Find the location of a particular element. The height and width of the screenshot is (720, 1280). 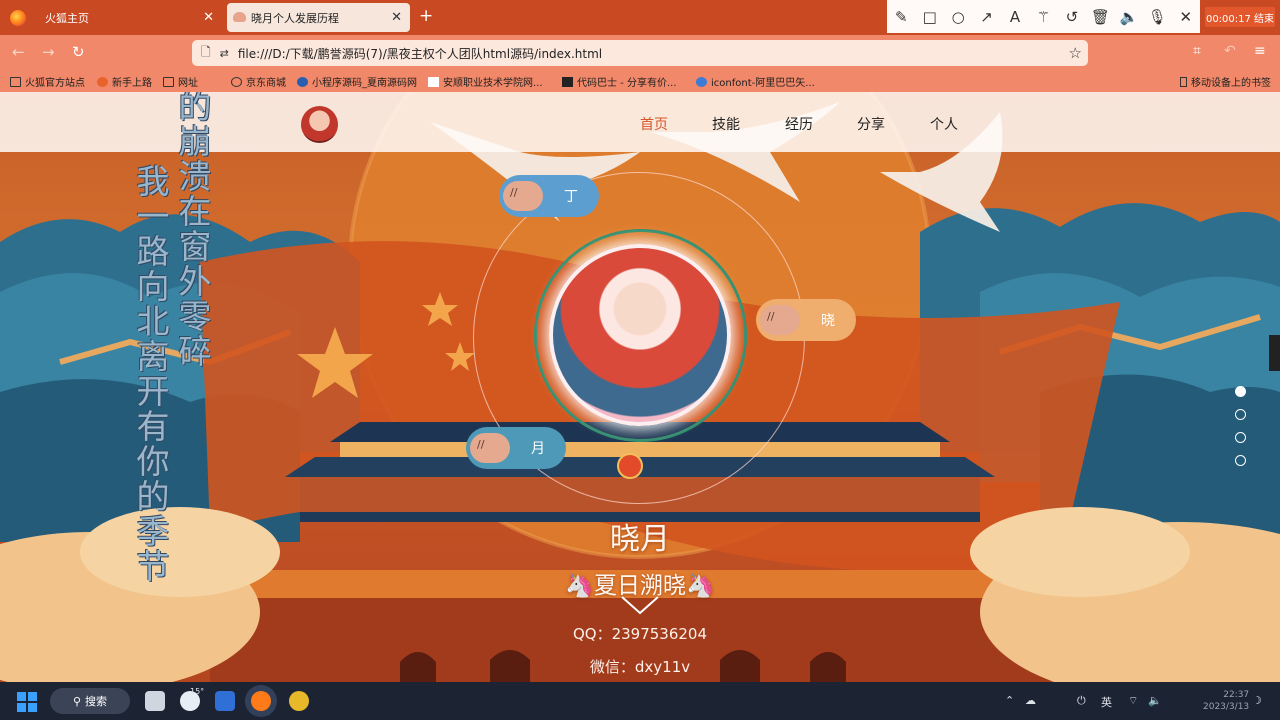

tab-firefox-home: 火狐主页 ✕ is located at coordinates (129, 17).